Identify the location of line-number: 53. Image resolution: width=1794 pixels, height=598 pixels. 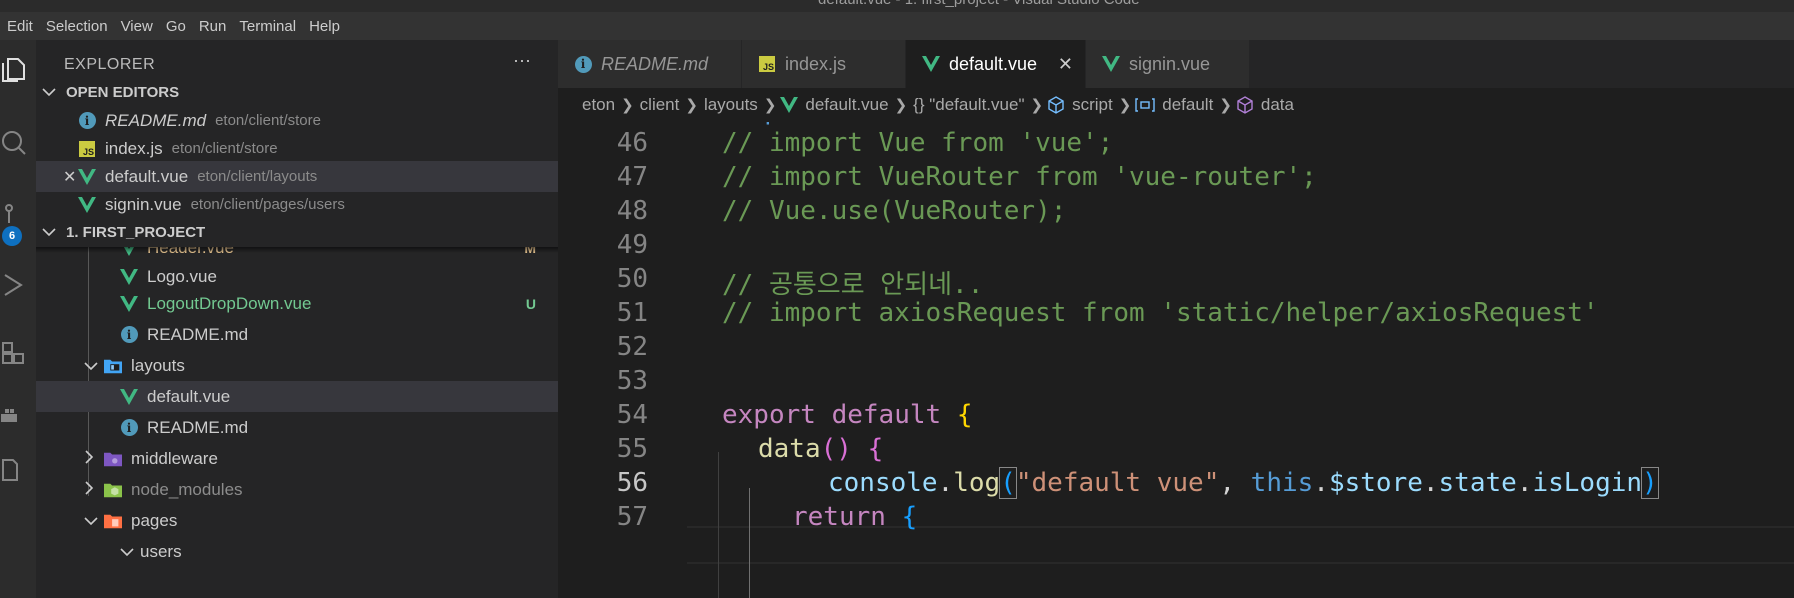
(632, 381).